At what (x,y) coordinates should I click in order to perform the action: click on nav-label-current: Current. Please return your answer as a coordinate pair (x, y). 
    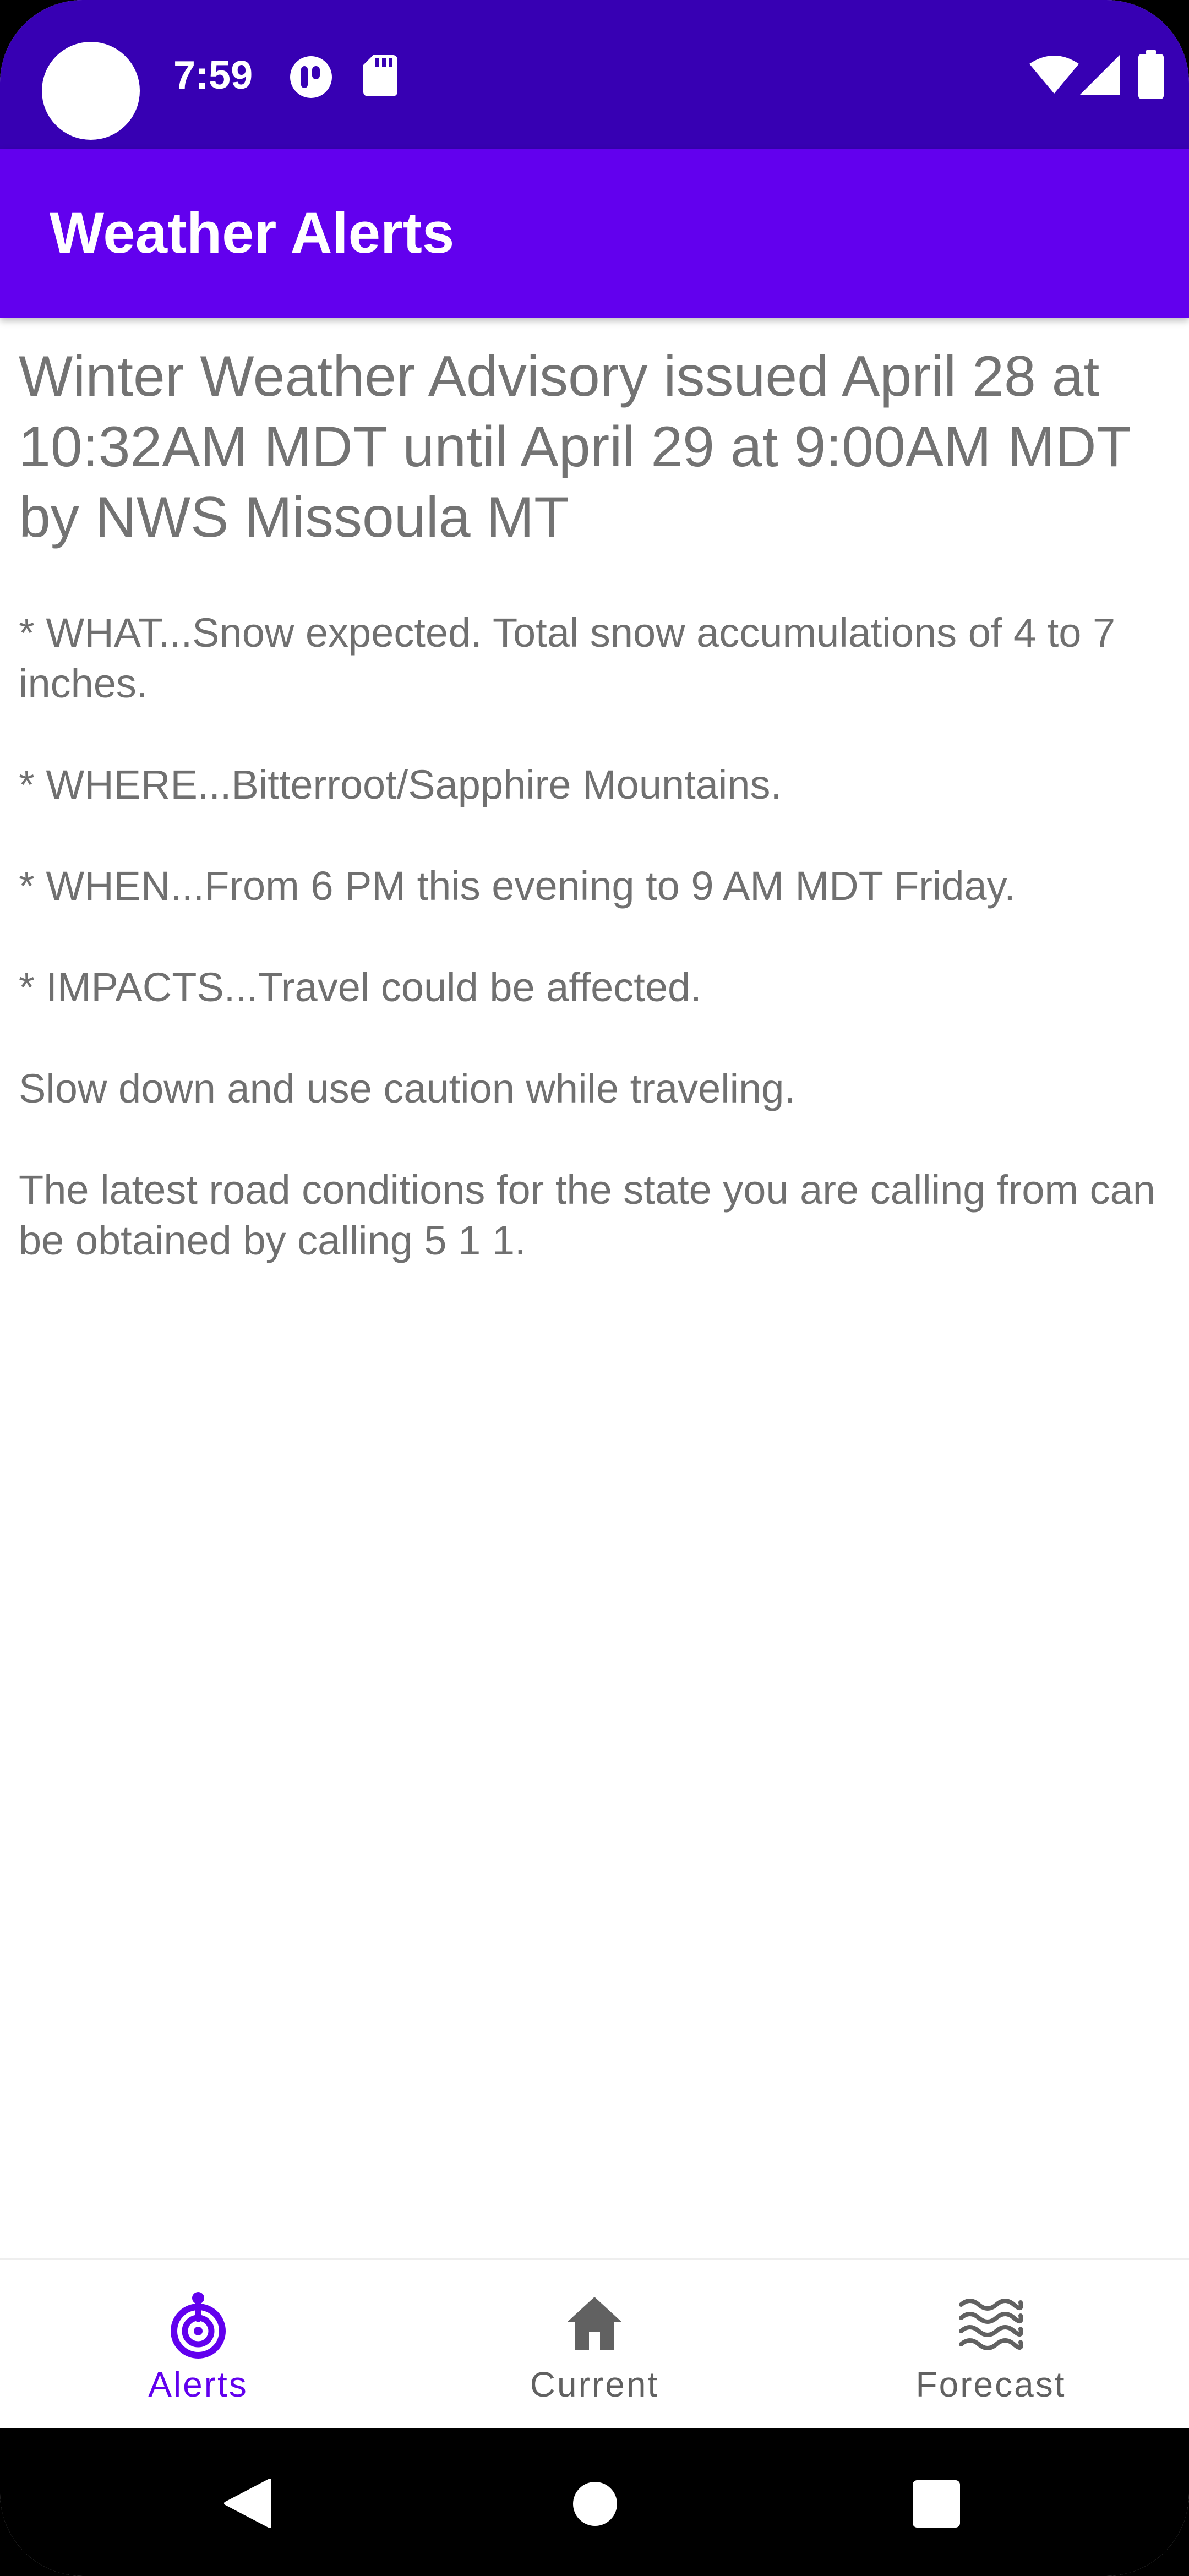
    Looking at the image, I should click on (594, 2384).